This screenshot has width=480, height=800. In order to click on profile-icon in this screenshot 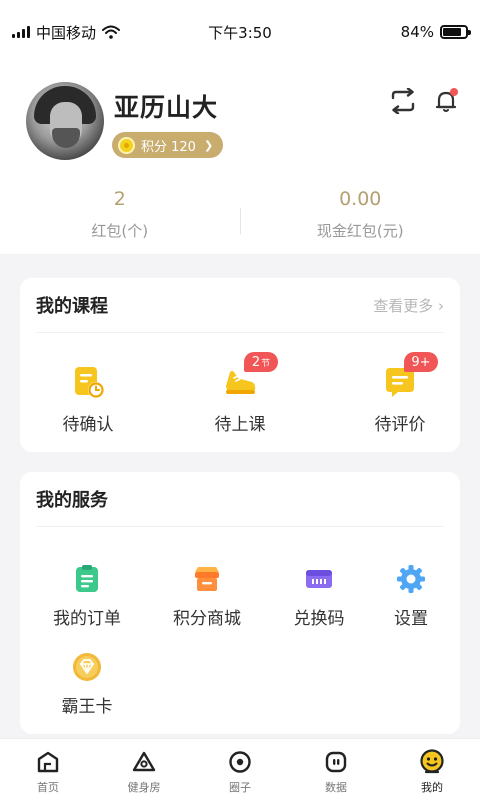, I will do `click(432, 762)`.